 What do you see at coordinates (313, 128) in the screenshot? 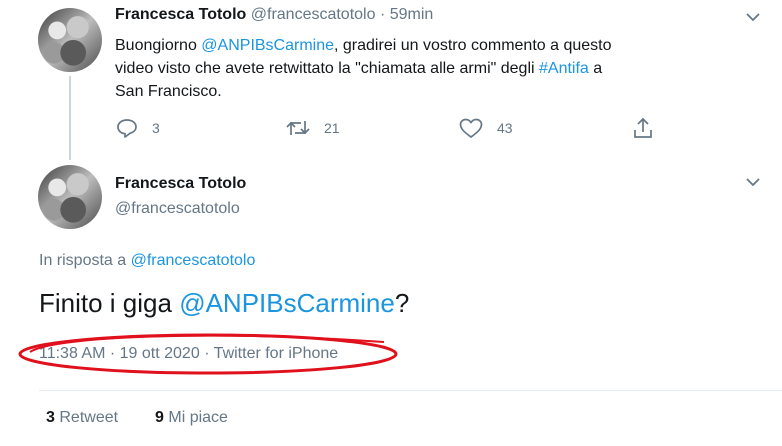
I see `retweet-action: 21` at bounding box center [313, 128].